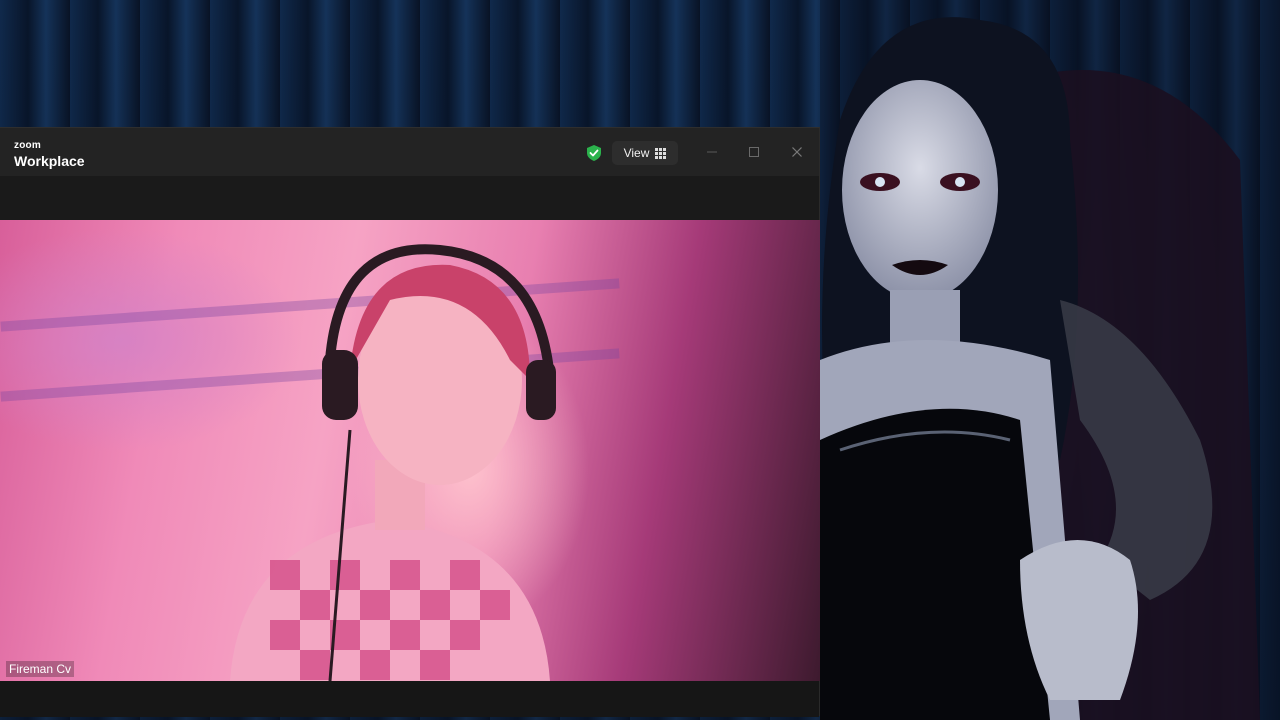 This screenshot has height=720, width=1280. I want to click on close-button, so click(797, 152).